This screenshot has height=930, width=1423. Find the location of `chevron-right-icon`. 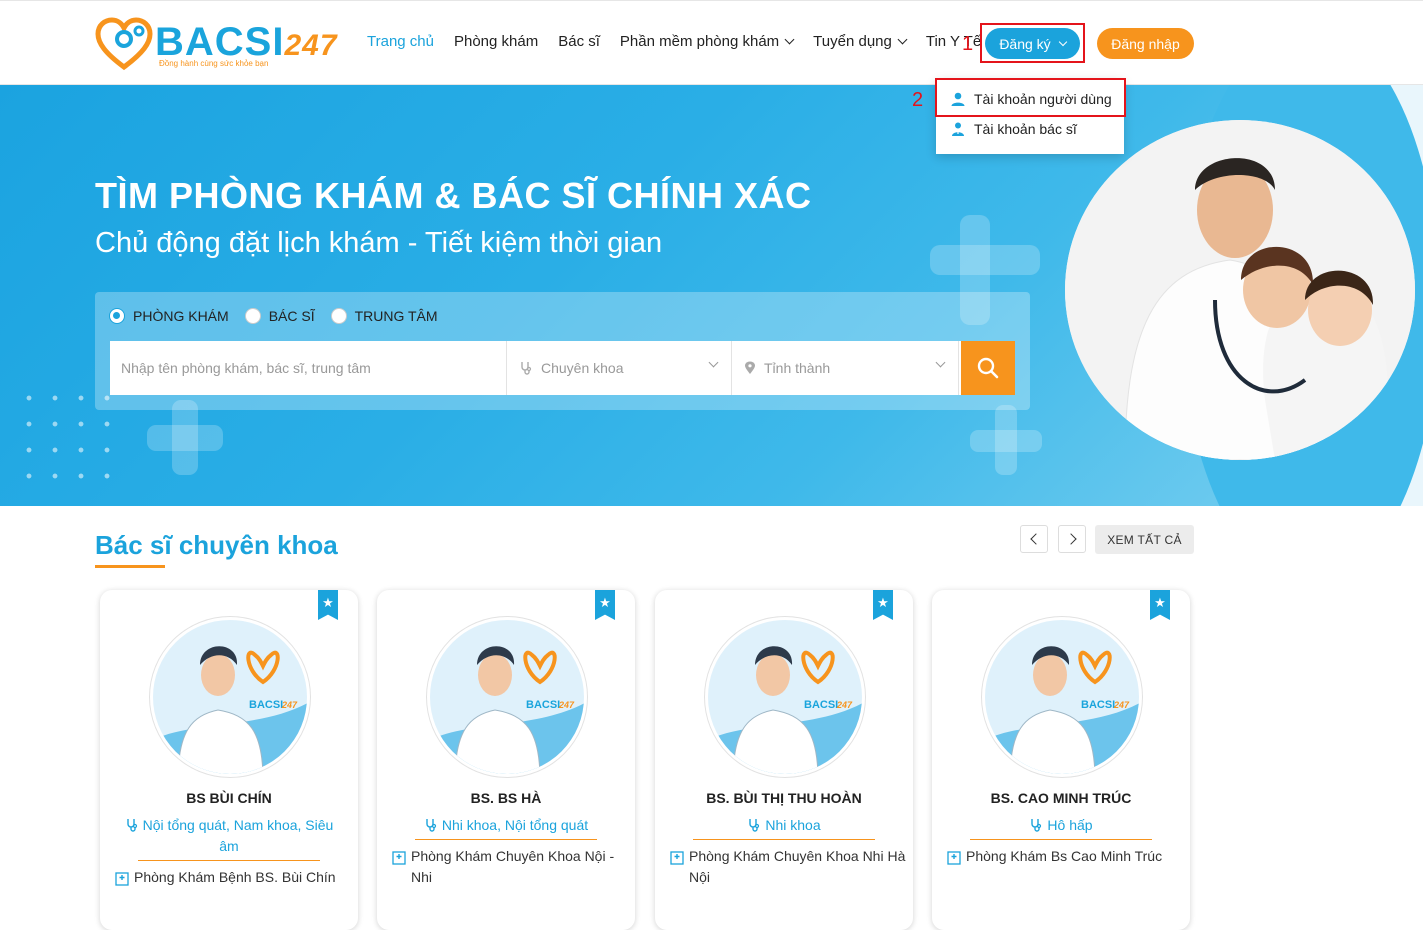

chevron-right-icon is located at coordinates (1070, 539).